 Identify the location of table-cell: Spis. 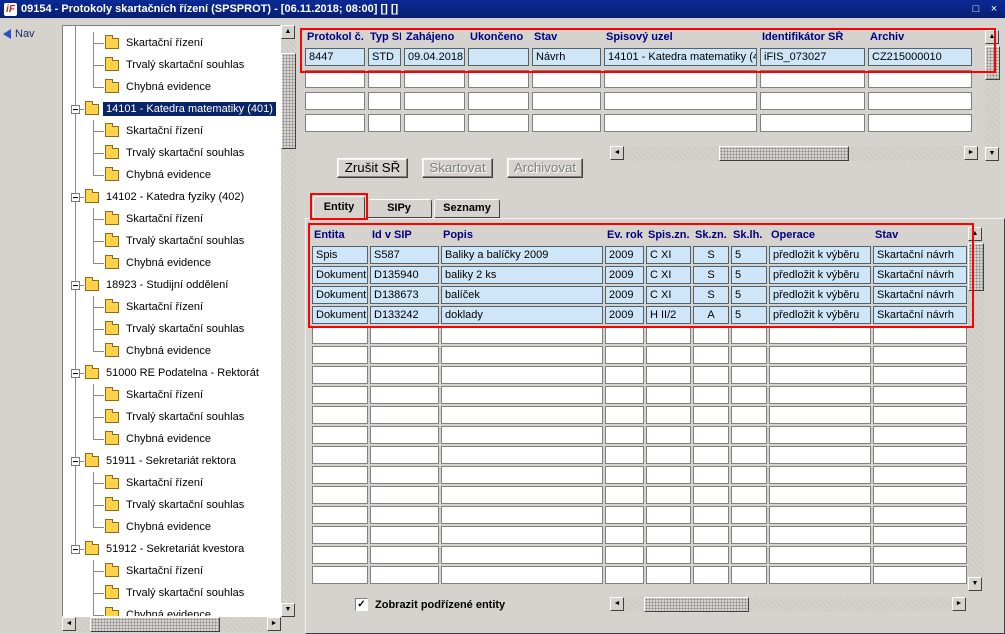
(340, 255).